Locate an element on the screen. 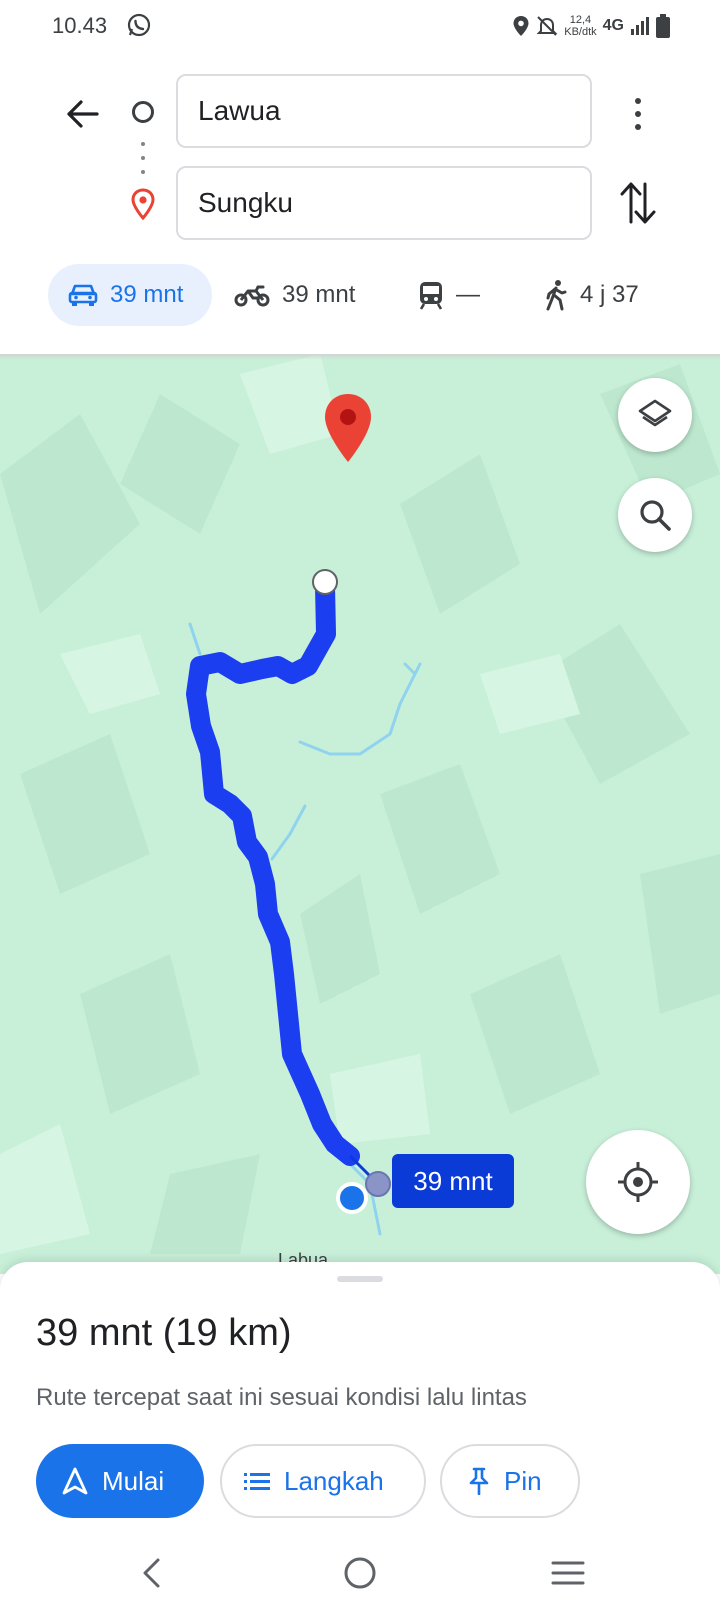 The width and height of the screenshot is (720, 1612). my-location-button is located at coordinates (638, 1182).